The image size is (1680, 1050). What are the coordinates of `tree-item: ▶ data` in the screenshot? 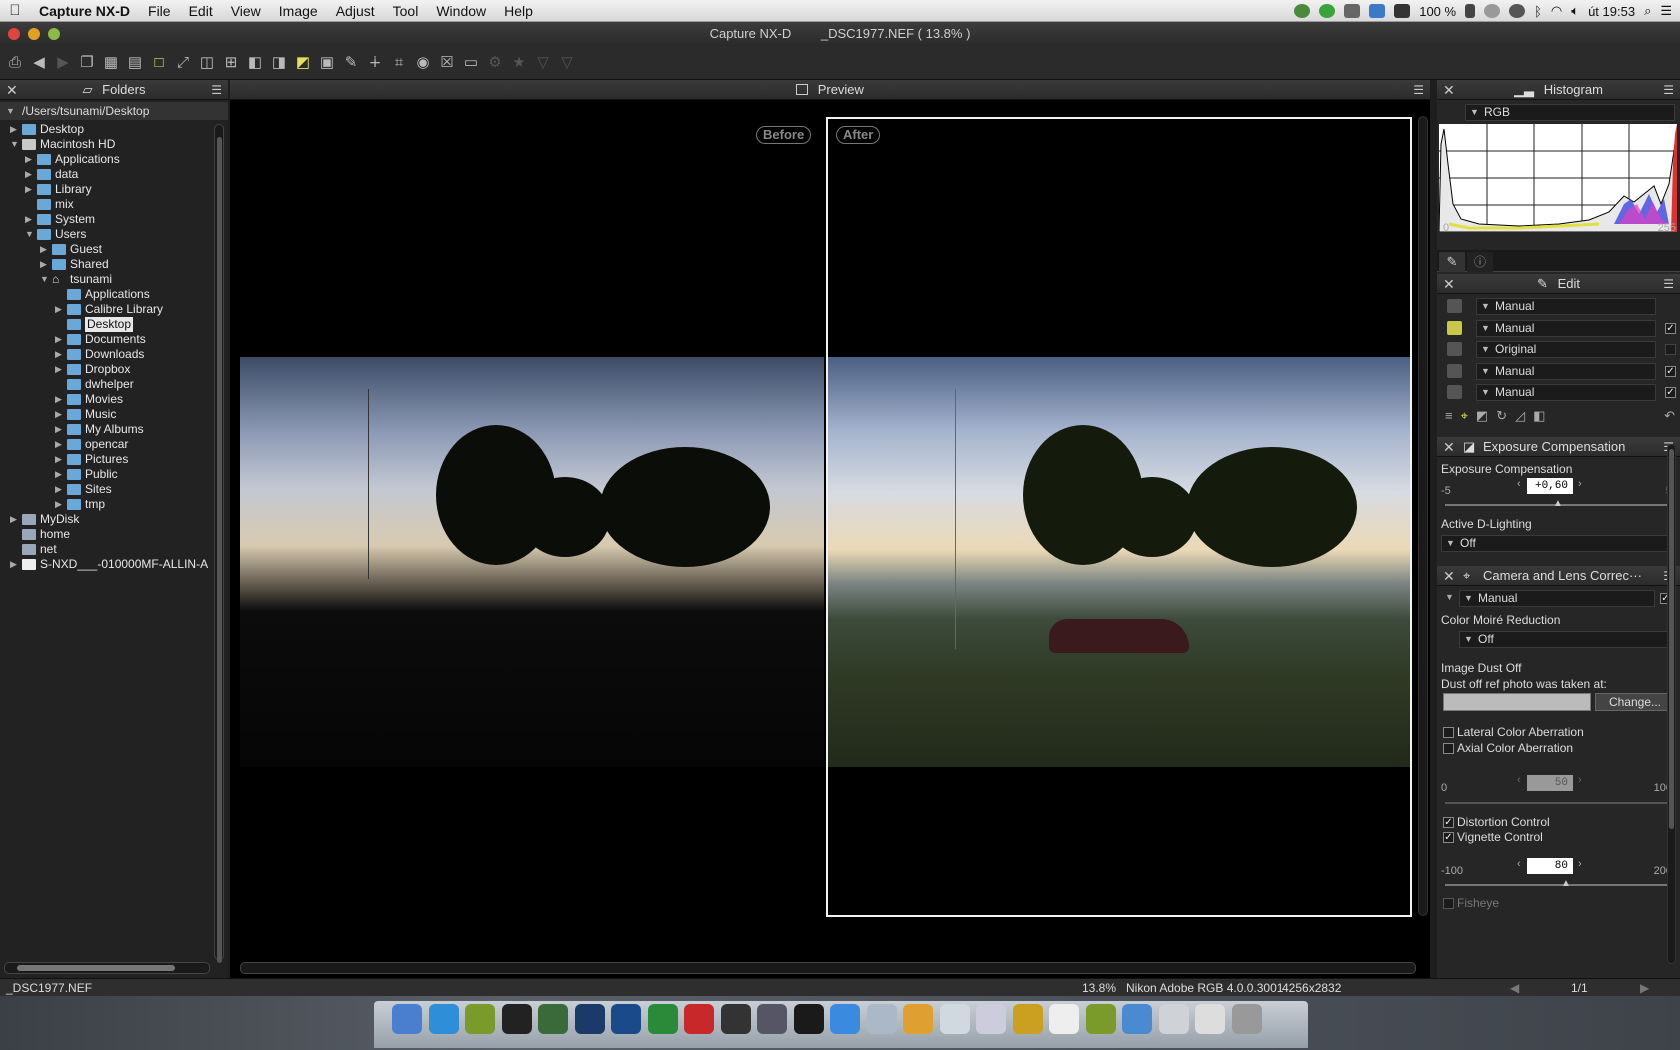 It's located at (106, 174).